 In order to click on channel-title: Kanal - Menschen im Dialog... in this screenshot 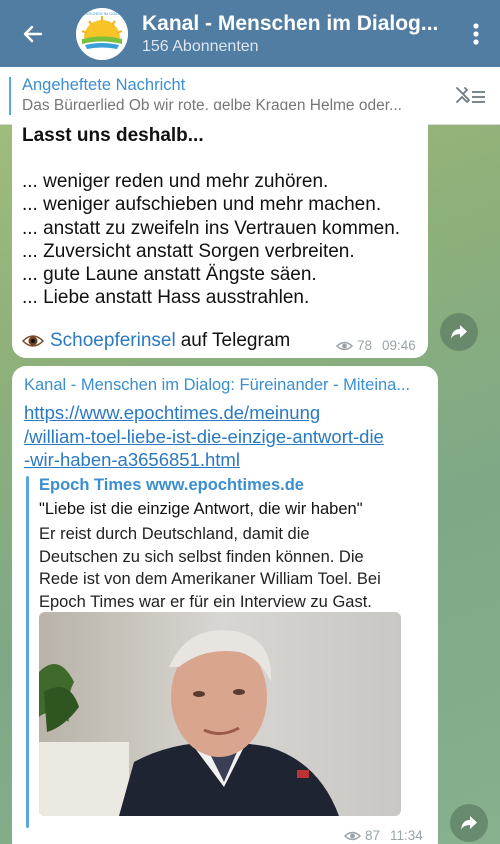, I will do `click(292, 24)`.